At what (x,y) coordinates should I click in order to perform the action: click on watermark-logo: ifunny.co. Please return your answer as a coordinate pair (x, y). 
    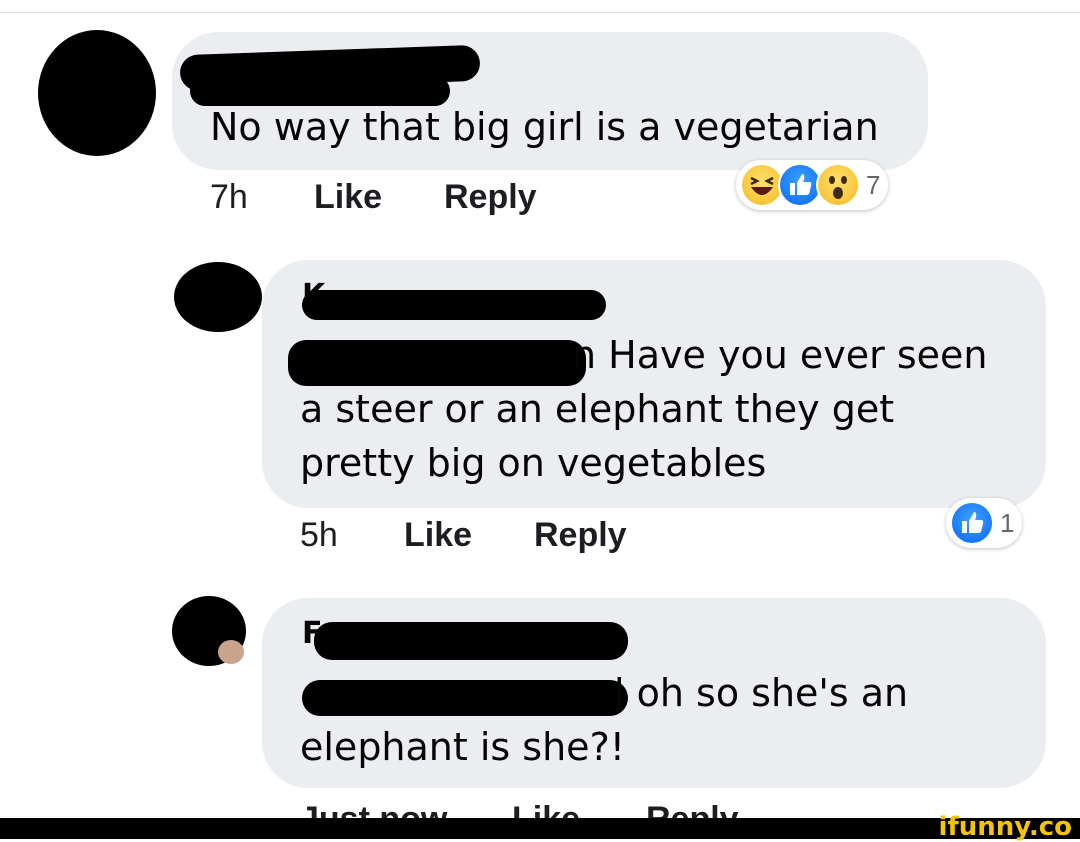
    Looking at the image, I should click on (1005, 827).